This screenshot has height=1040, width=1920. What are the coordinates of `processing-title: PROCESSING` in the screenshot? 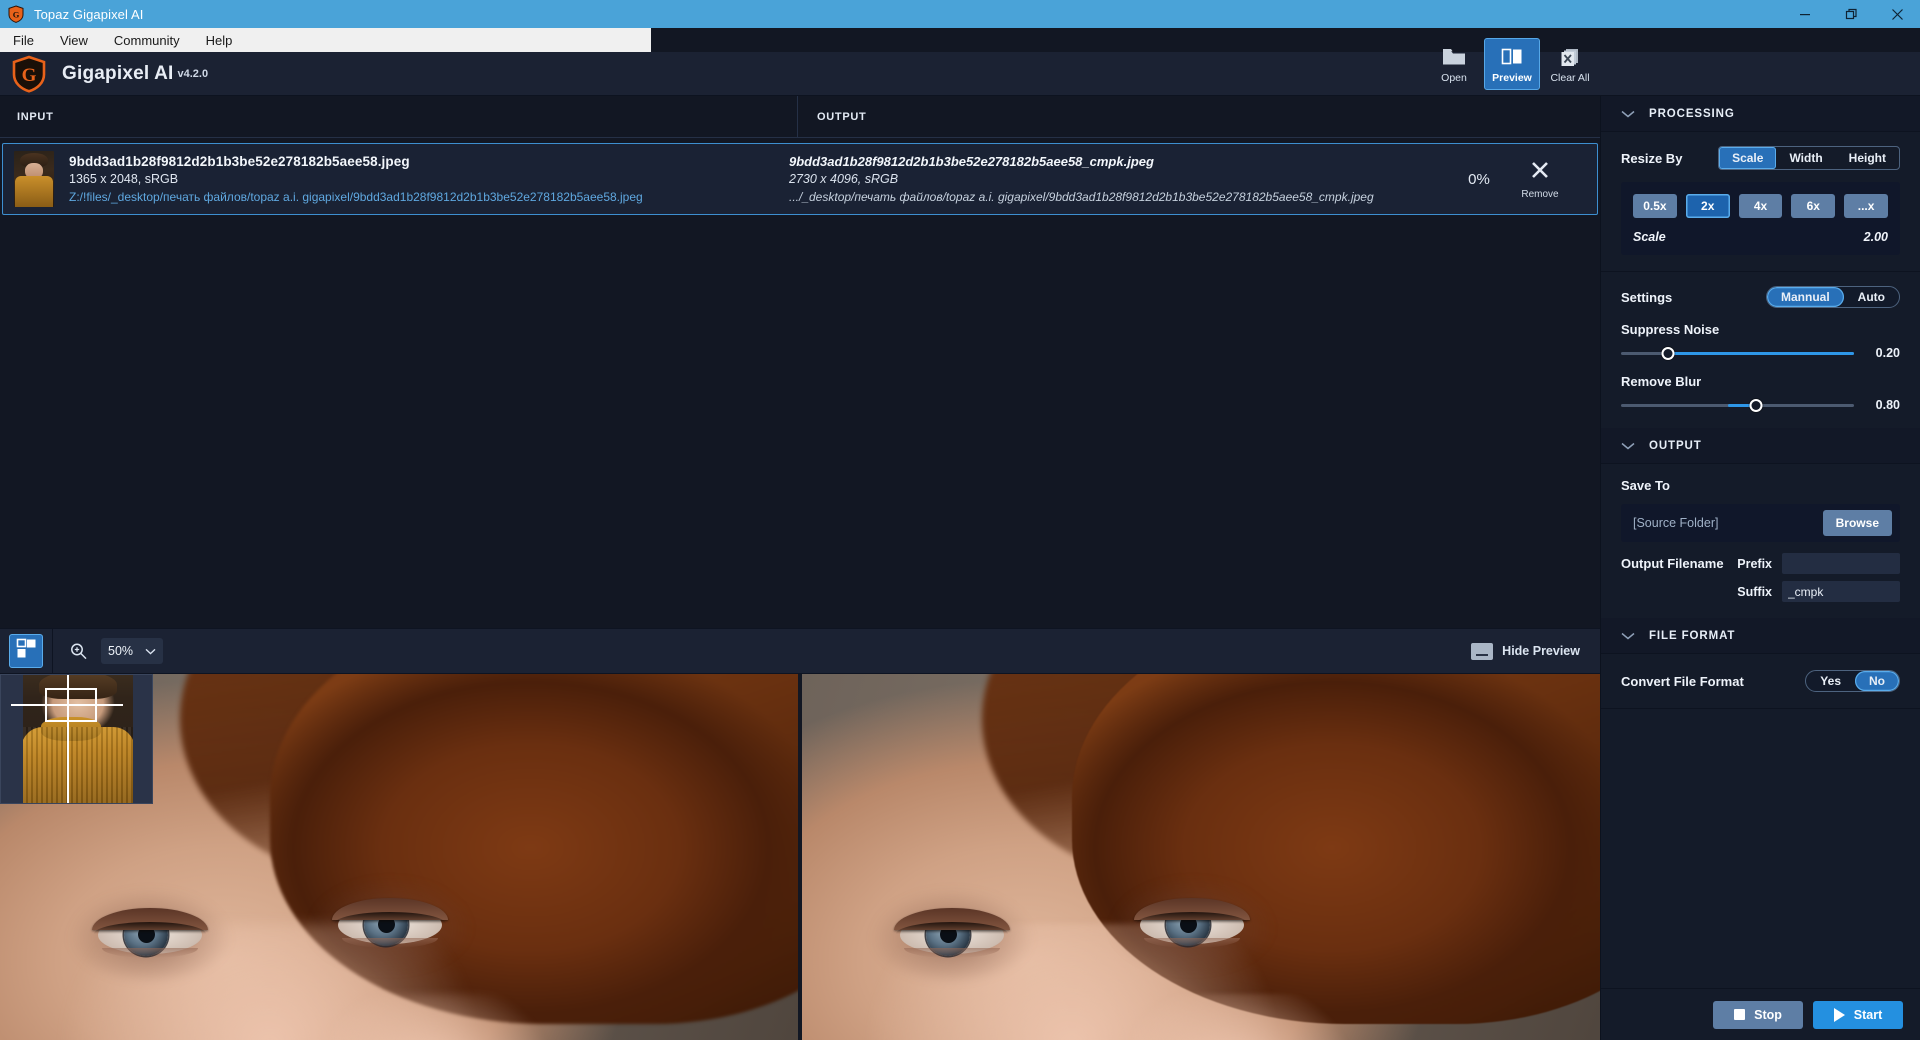 It's located at (1692, 113).